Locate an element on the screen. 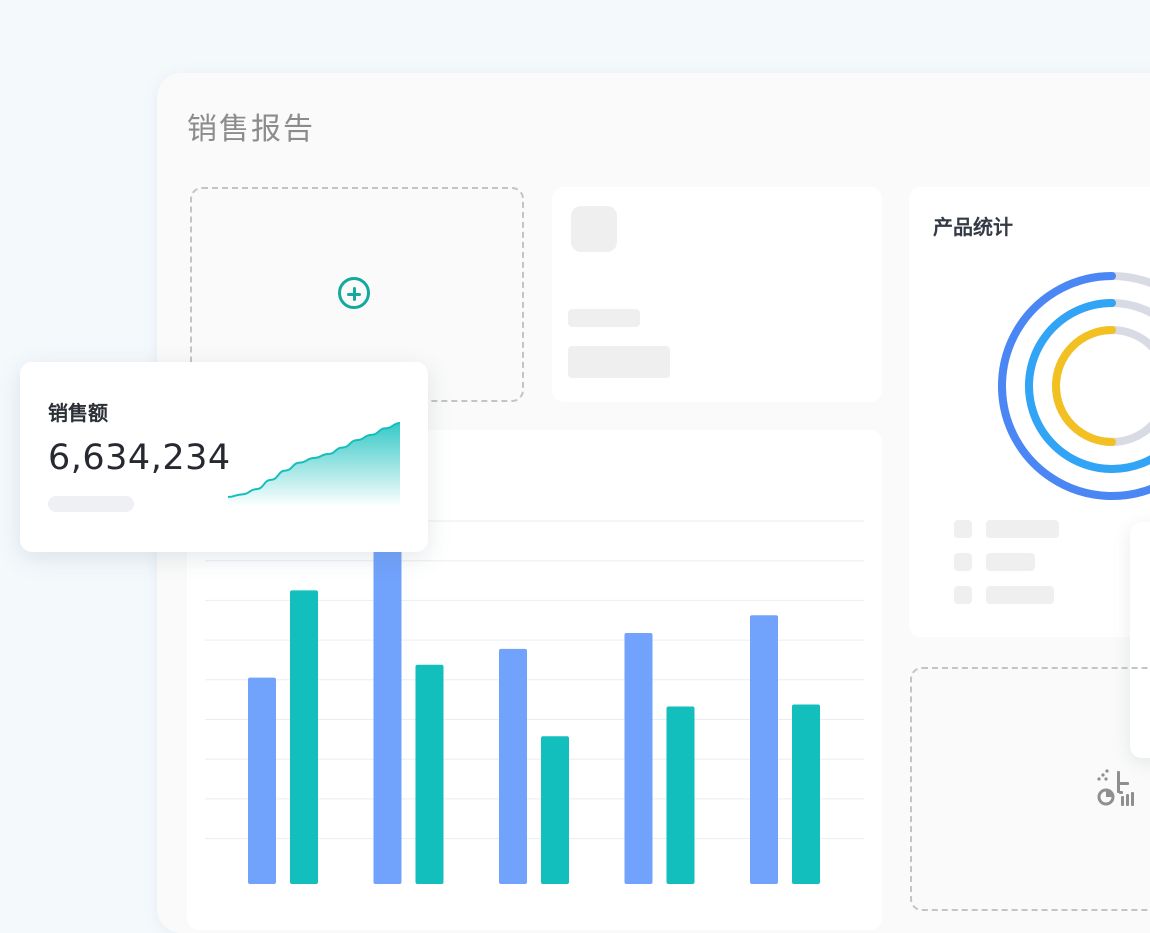 This screenshot has width=1150, height=933. sales-value: 6,634,234 is located at coordinates (139, 458).